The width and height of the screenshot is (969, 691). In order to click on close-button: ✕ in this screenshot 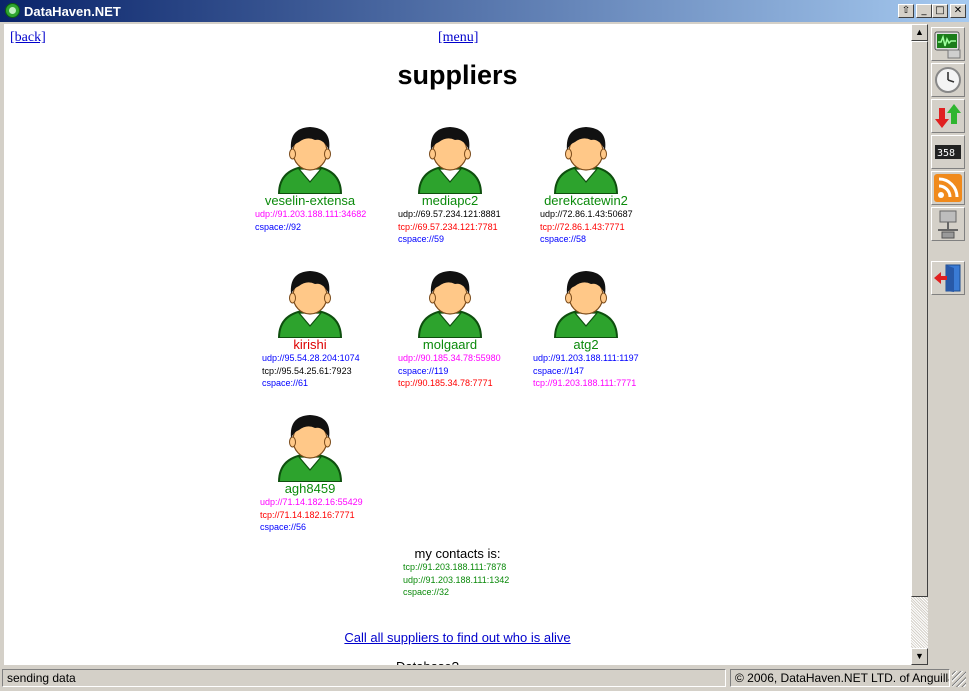, I will do `click(958, 11)`.